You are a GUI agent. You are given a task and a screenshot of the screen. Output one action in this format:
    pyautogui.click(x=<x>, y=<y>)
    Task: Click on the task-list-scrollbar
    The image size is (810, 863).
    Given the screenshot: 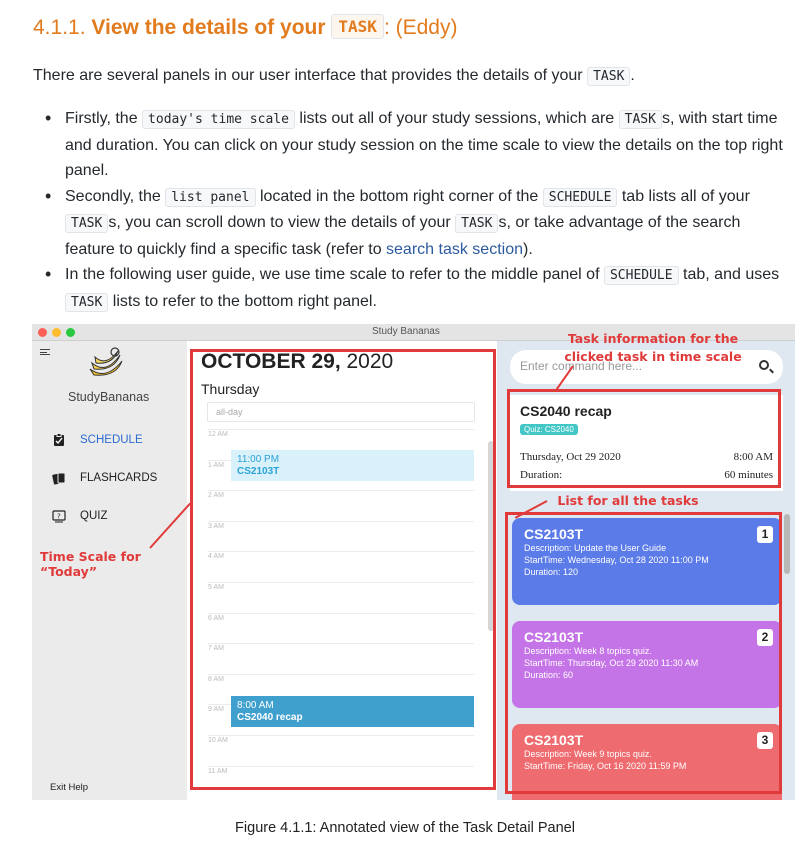 What is the action you would take?
    pyautogui.click(x=787, y=544)
    